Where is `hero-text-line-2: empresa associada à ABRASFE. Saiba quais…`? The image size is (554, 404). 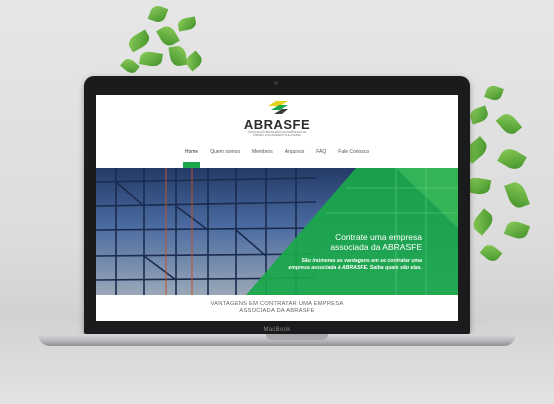
hero-text-line-2: empresa associada à ABRASFE. Saiba quais… is located at coordinates (355, 267).